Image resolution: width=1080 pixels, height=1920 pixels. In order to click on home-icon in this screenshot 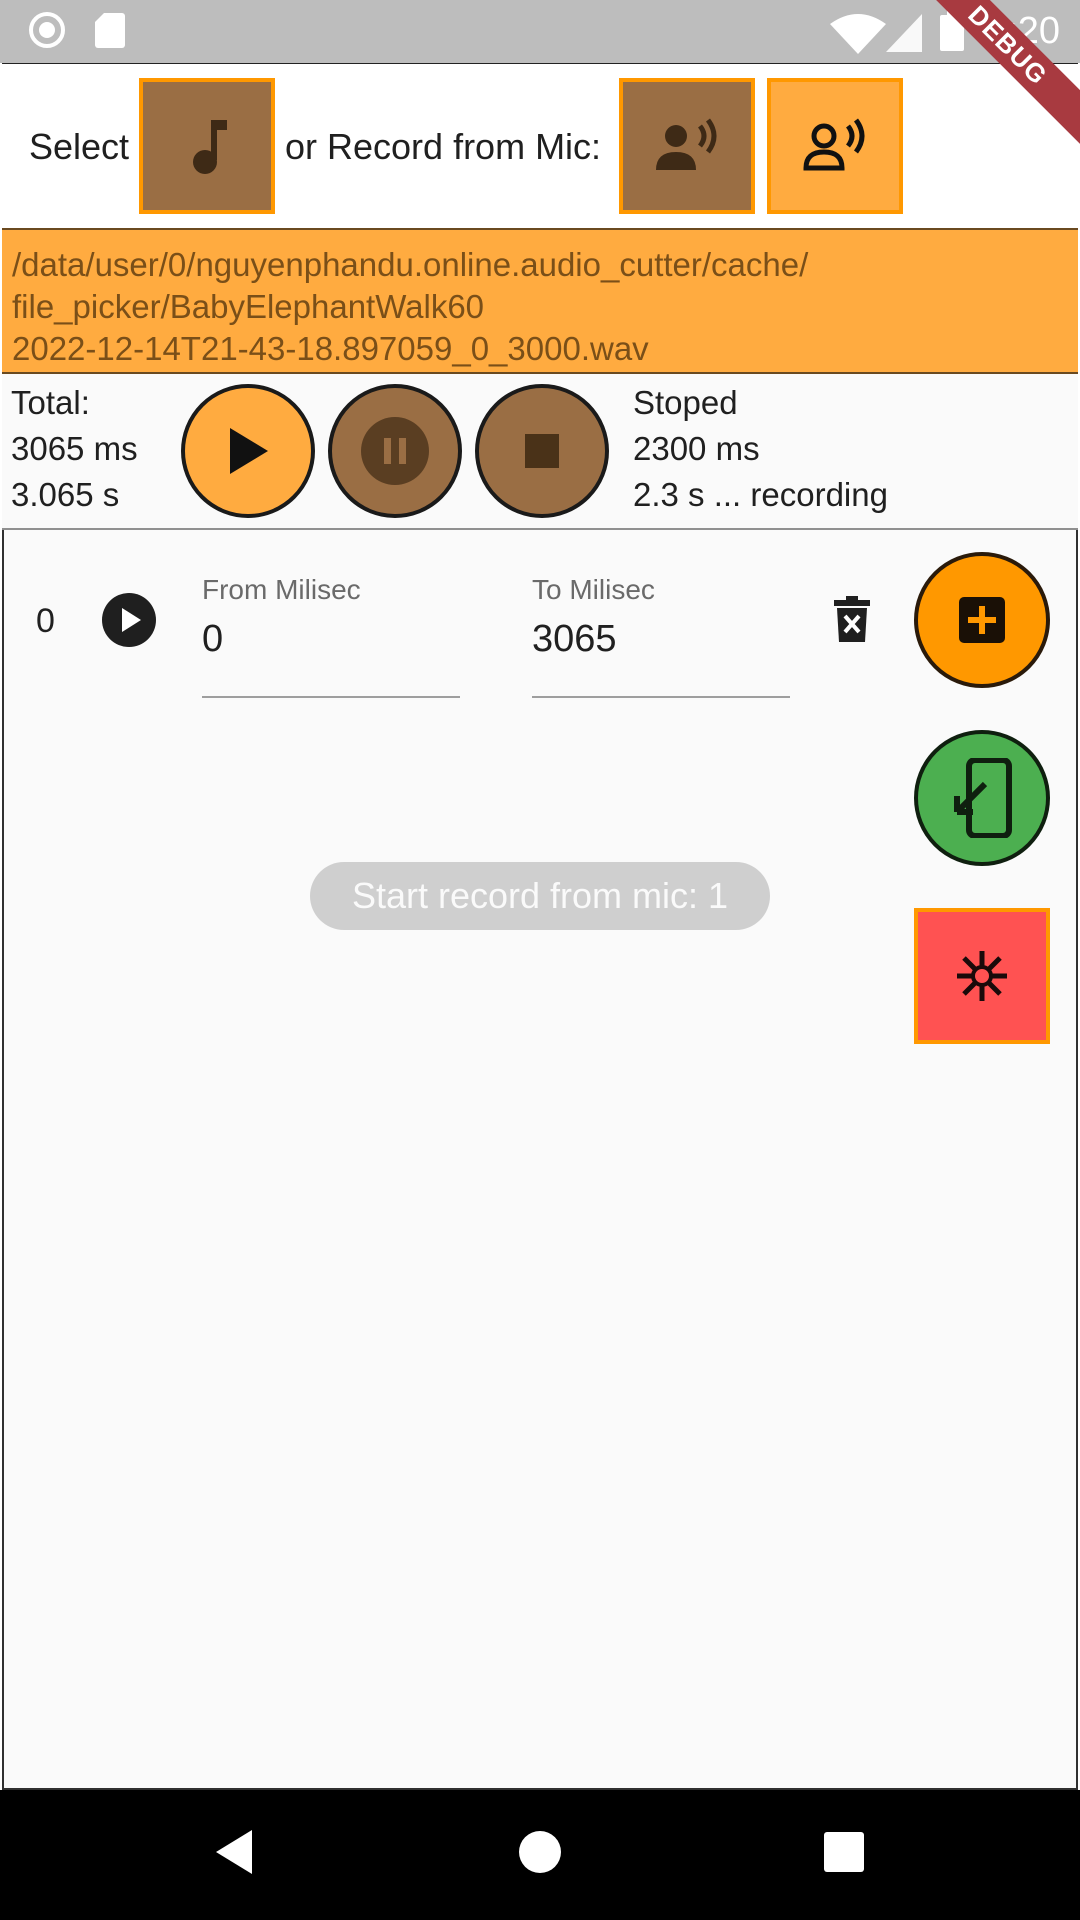, I will do `click(540, 1852)`.